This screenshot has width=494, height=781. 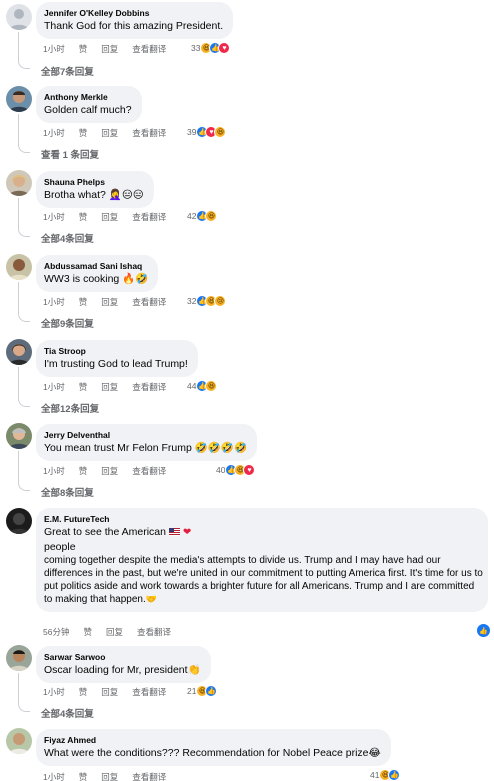 What do you see at coordinates (263, 519) in the screenshot?
I see `comment-author: E.M. FutureTech` at bounding box center [263, 519].